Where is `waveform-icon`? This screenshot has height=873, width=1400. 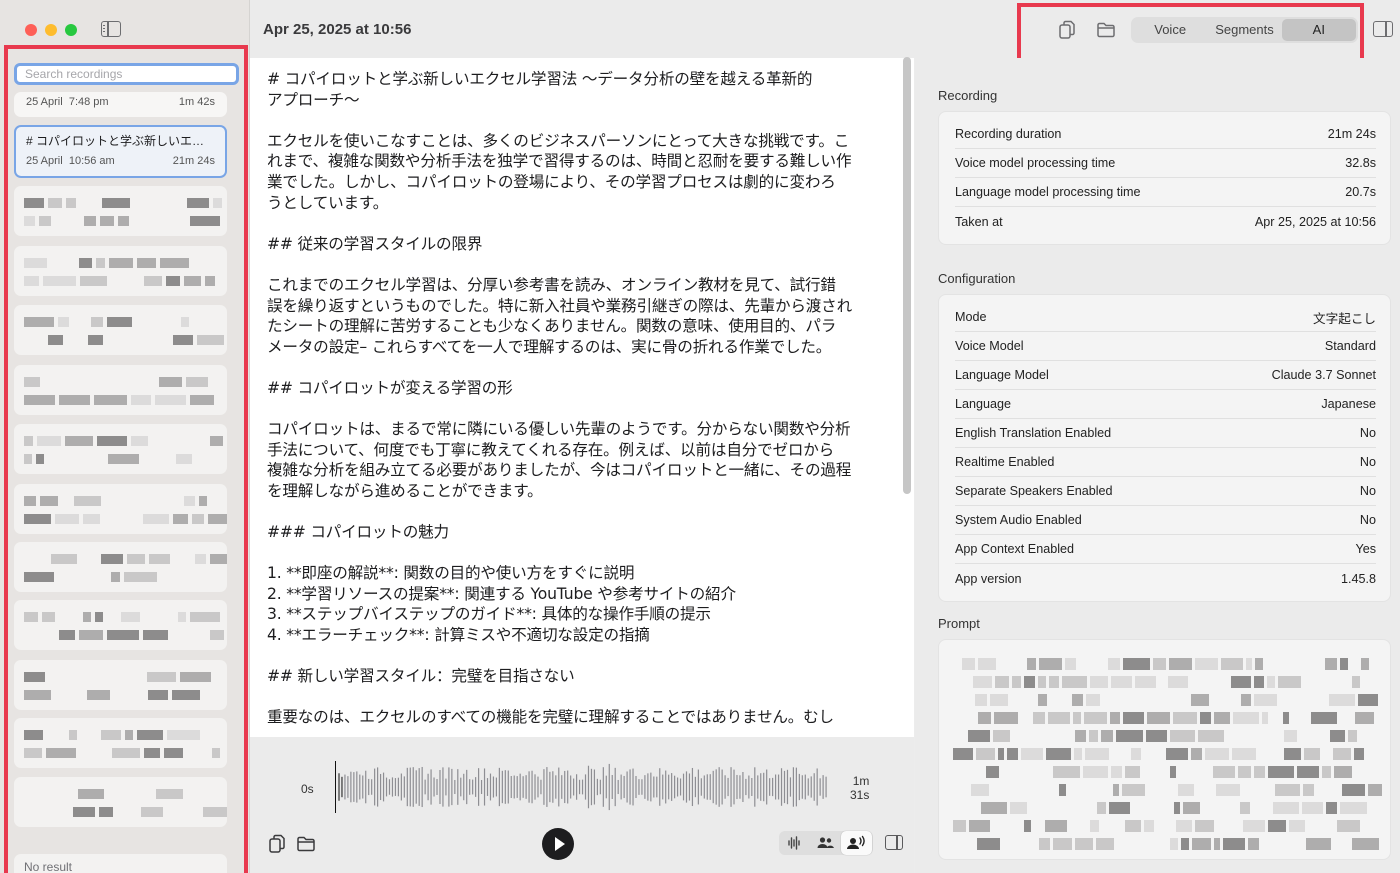 waveform-icon is located at coordinates (794, 843).